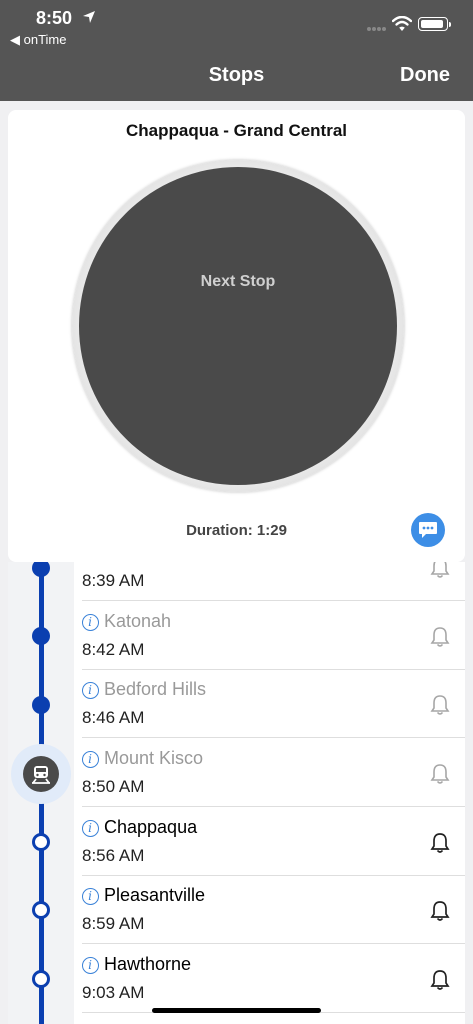 The height and width of the screenshot is (1024, 473). What do you see at coordinates (138, 621) in the screenshot?
I see `stop-name: Katonah` at bounding box center [138, 621].